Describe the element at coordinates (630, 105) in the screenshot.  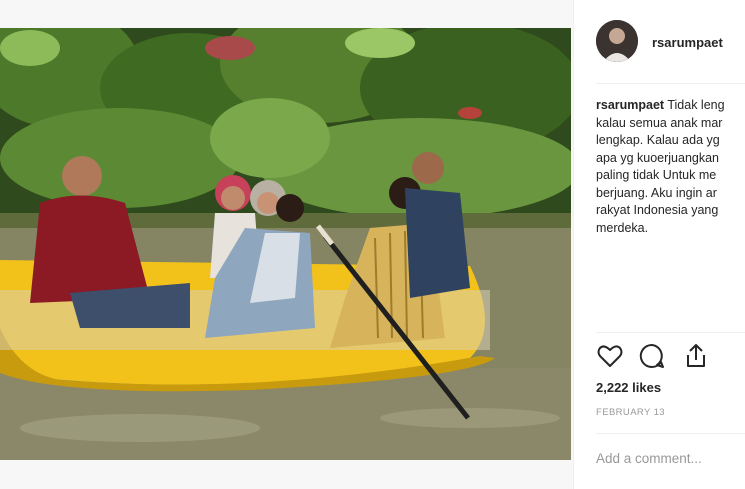
I see `caption-username: rsarumpaet` at that location.